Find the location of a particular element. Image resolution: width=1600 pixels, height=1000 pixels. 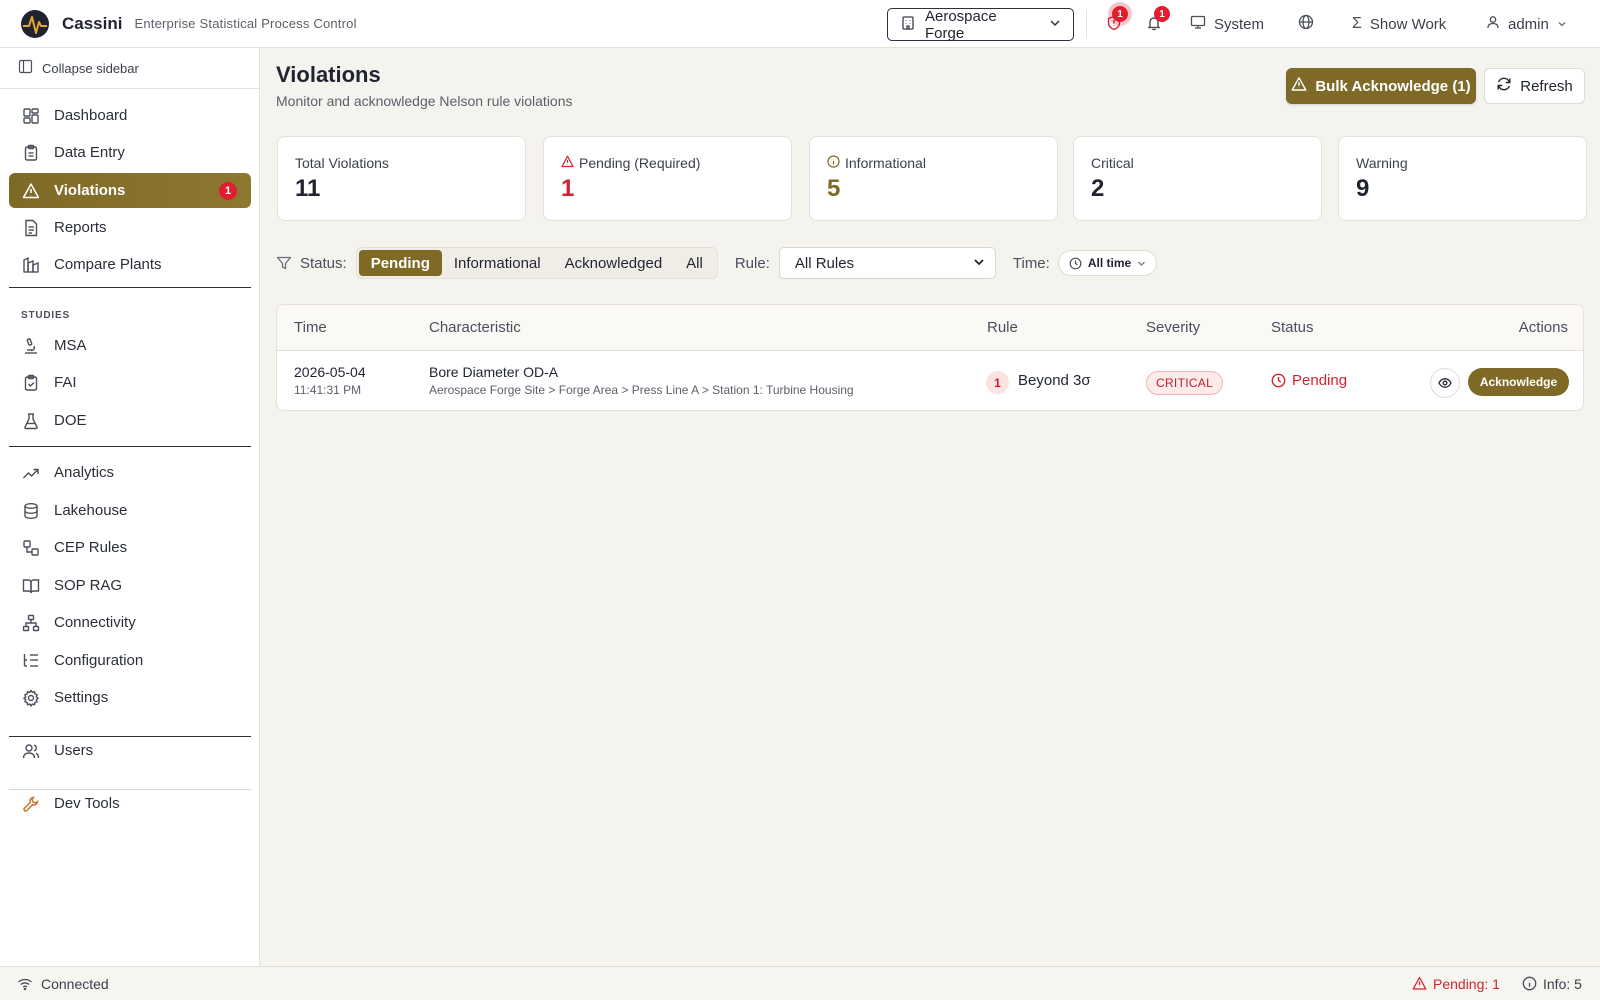

sidebar-item-configuration: Configuration is located at coordinates (130, 660).